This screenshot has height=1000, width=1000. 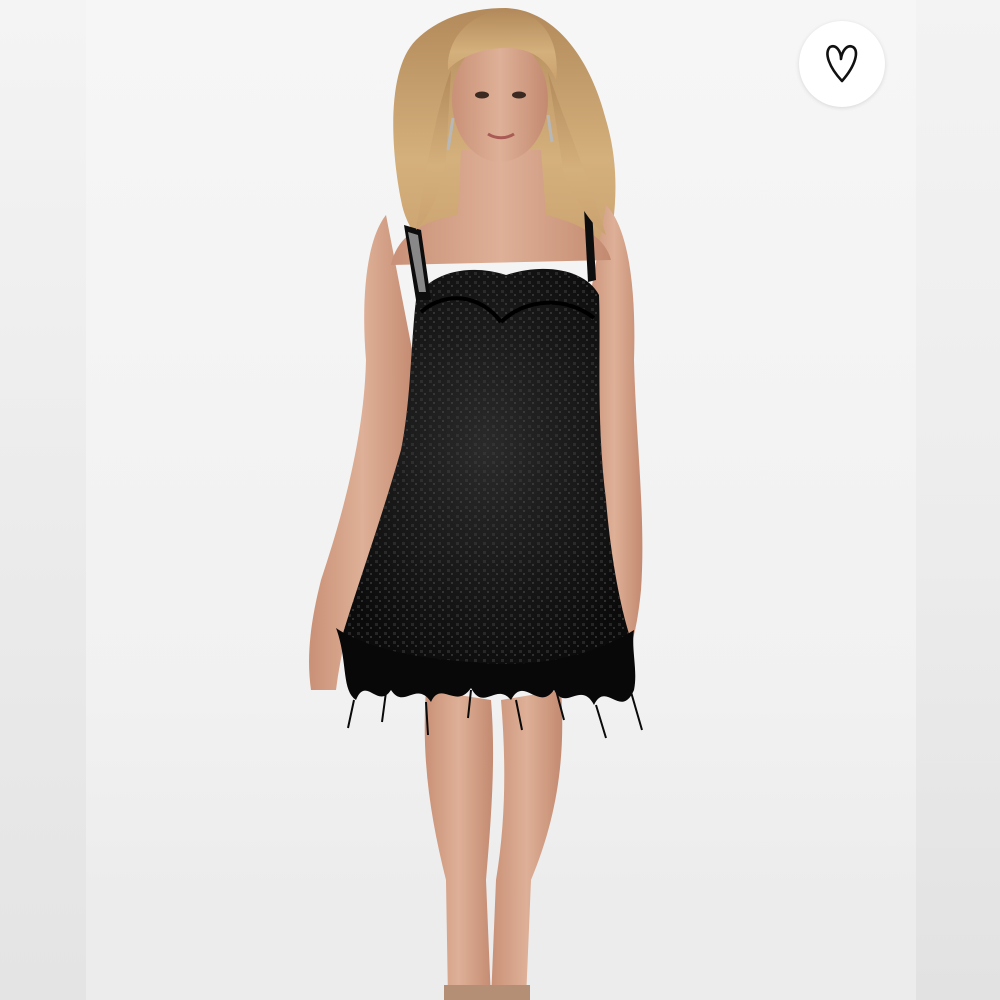 I want to click on heart-outline-icon, so click(x=842, y=64).